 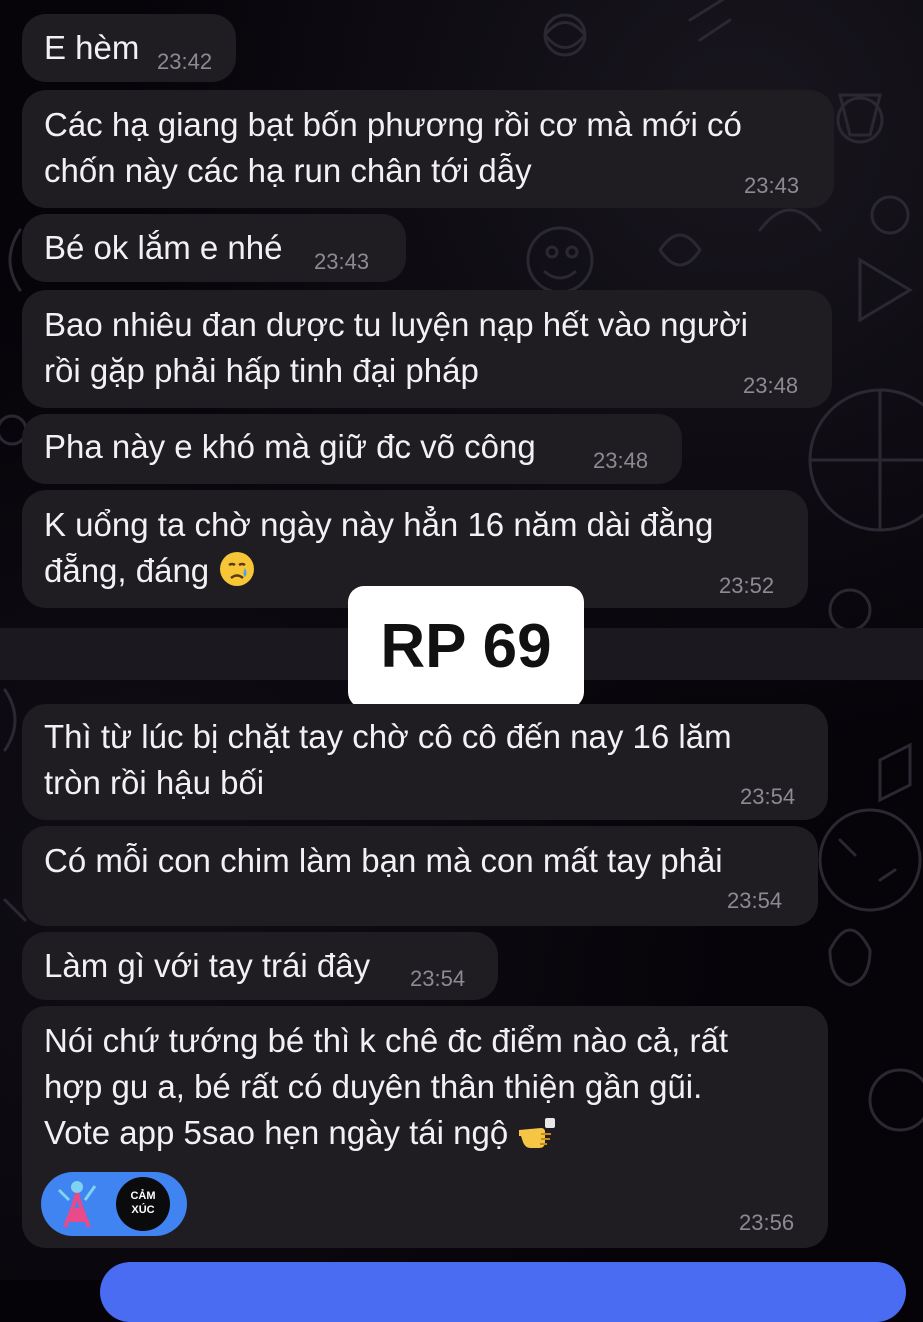 I want to click on overlay-label-box: RP 69, so click(x=466, y=647).